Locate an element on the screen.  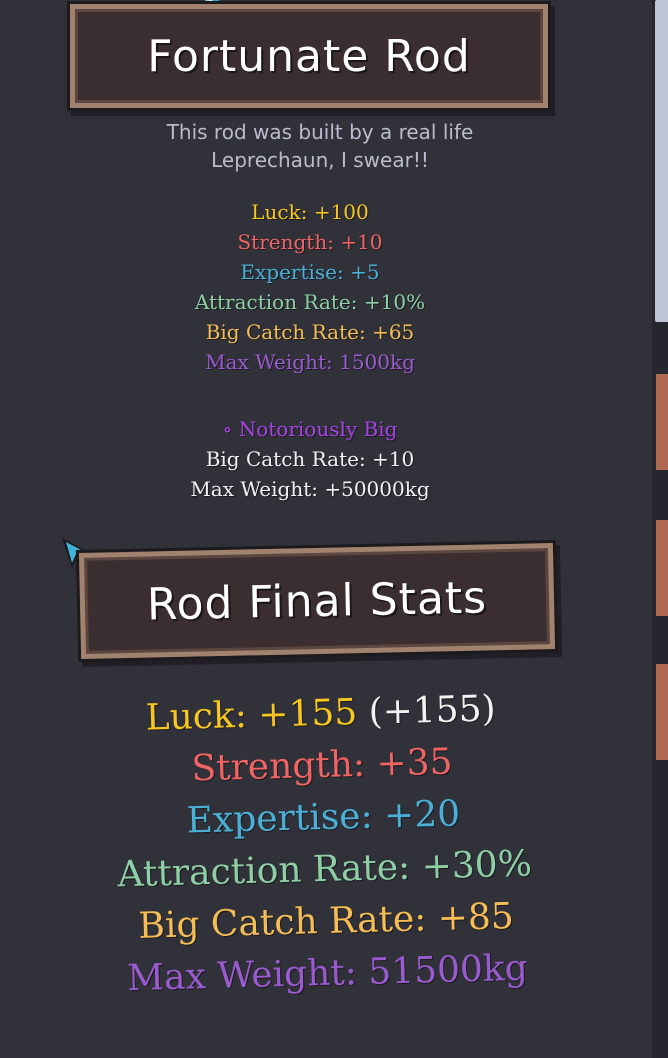
stat-value: +35 is located at coordinates (415, 763).